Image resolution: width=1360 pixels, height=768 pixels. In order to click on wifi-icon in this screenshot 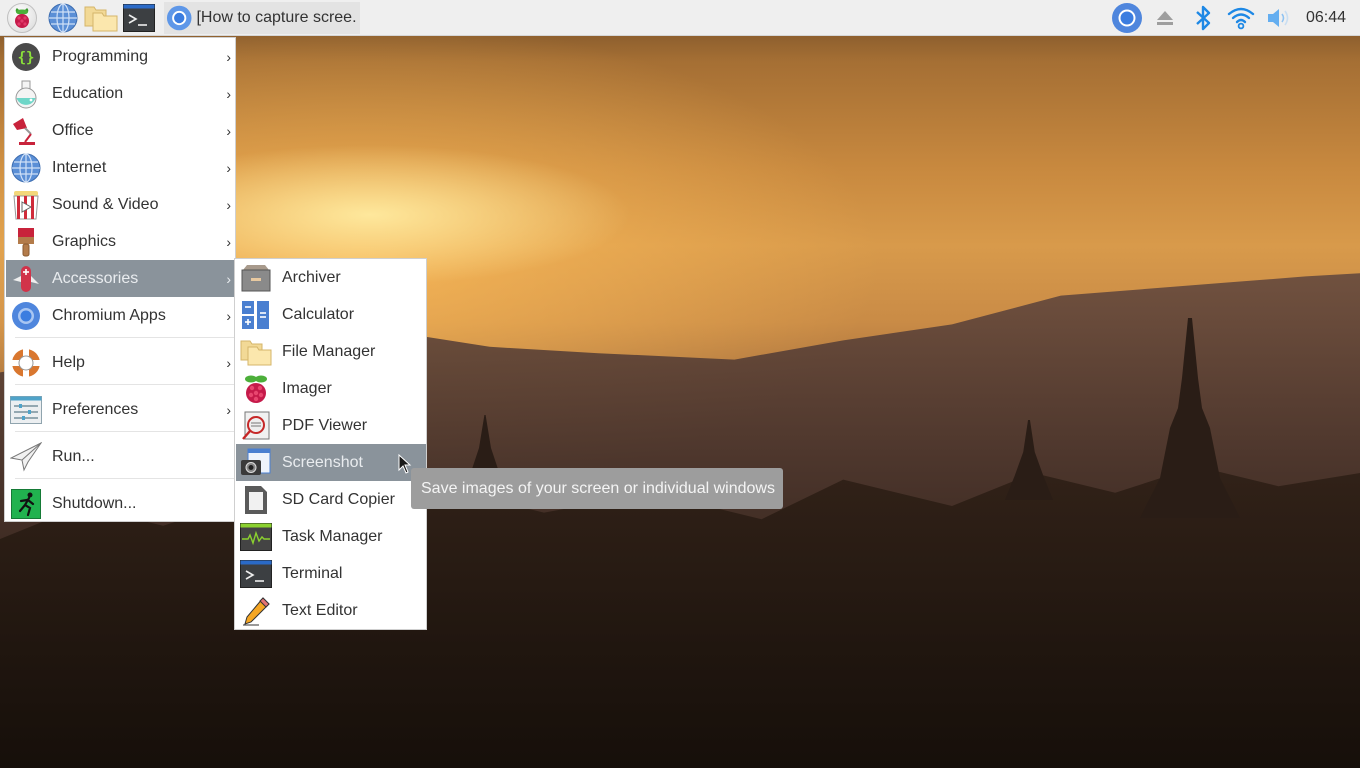, I will do `click(1241, 18)`.